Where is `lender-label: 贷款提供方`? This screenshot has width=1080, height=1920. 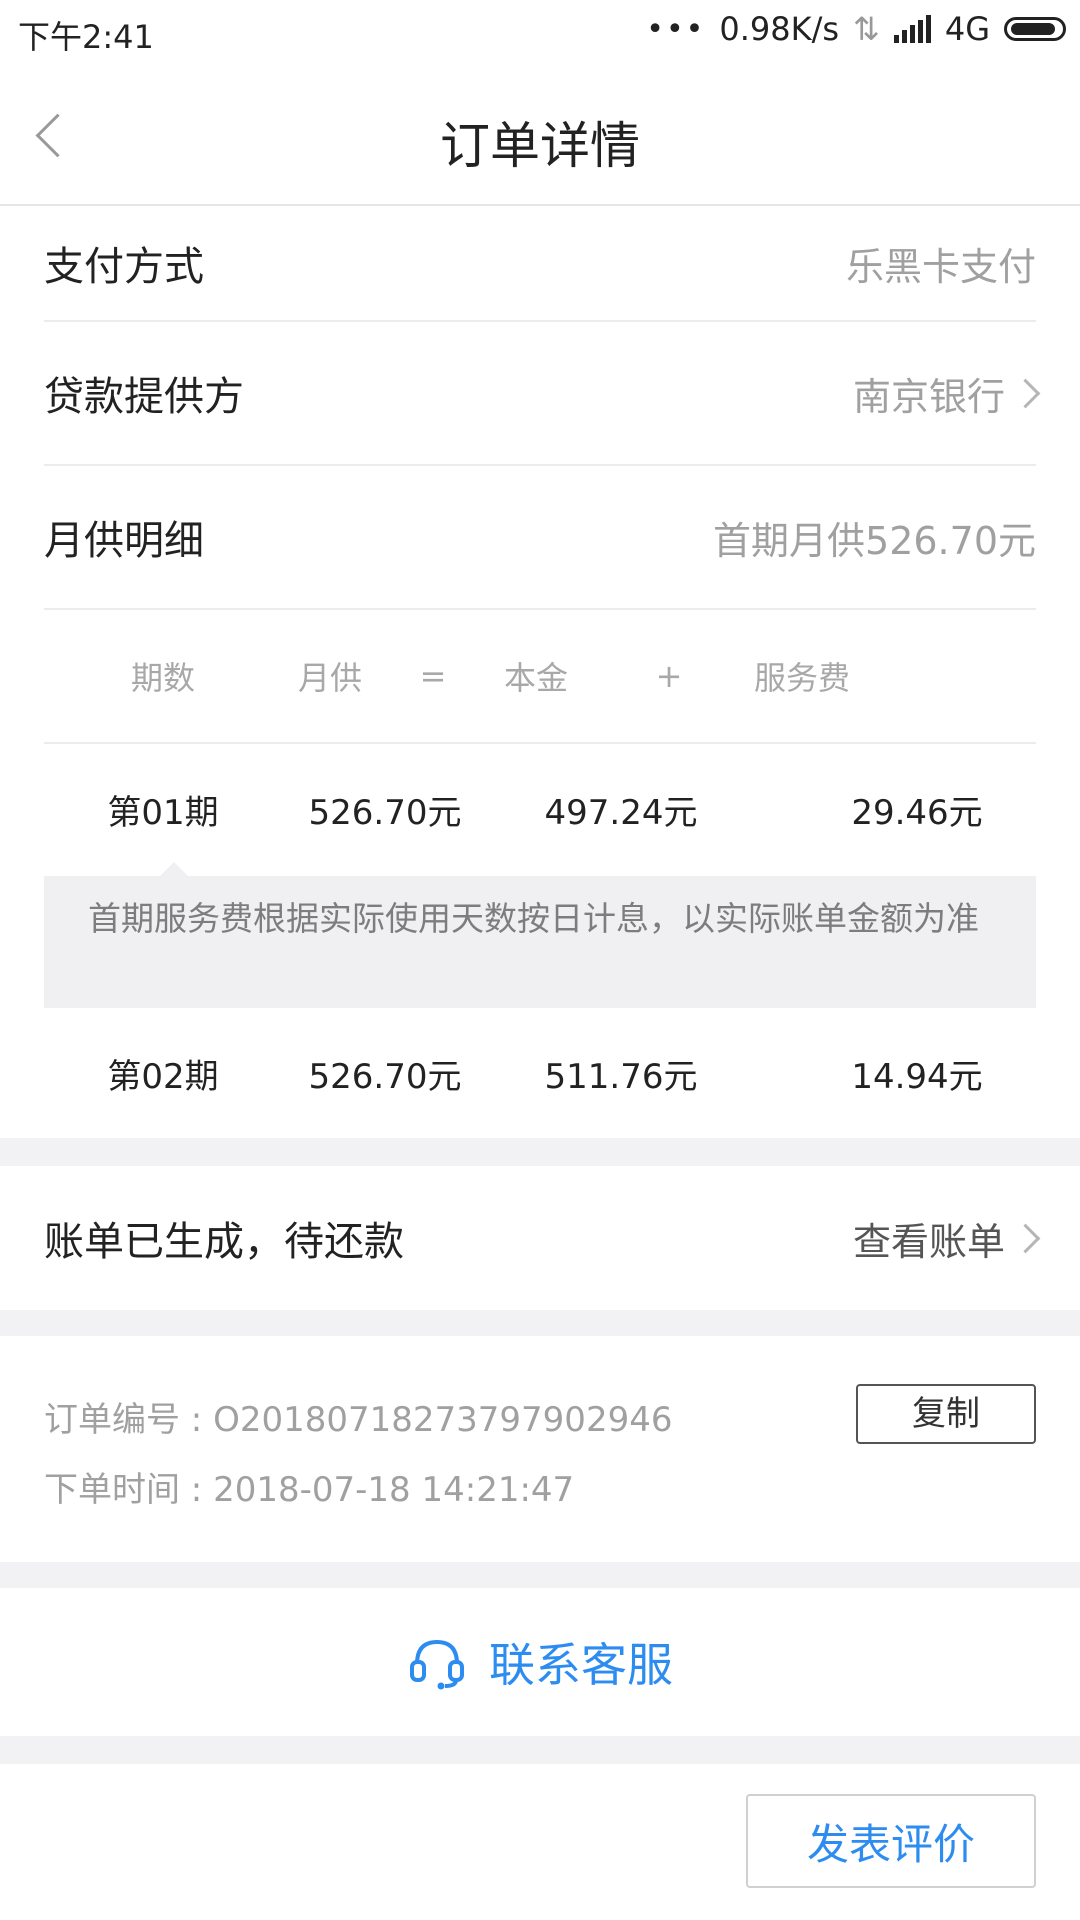
lender-label: 贷款提供方 is located at coordinates (144, 397).